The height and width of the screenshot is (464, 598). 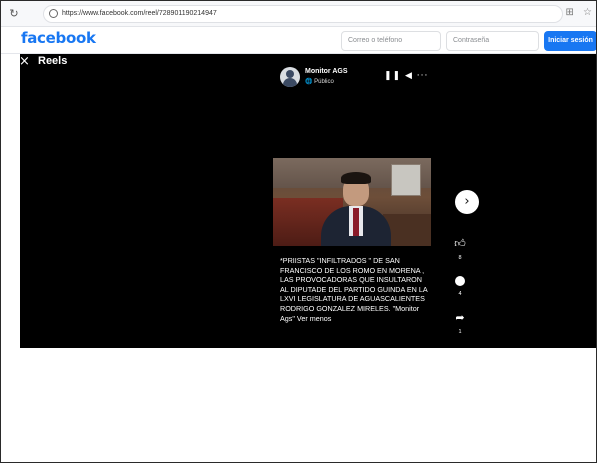 What do you see at coordinates (460, 332) in the screenshot?
I see `share-count: 1` at bounding box center [460, 332].